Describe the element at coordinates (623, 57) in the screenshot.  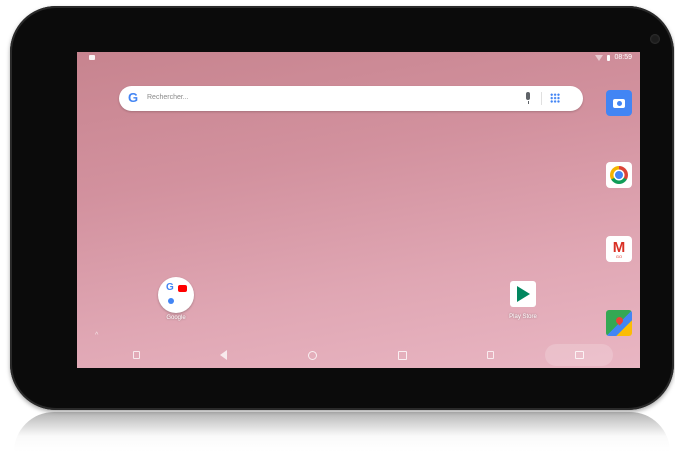
I see `clock: 08:59` at that location.